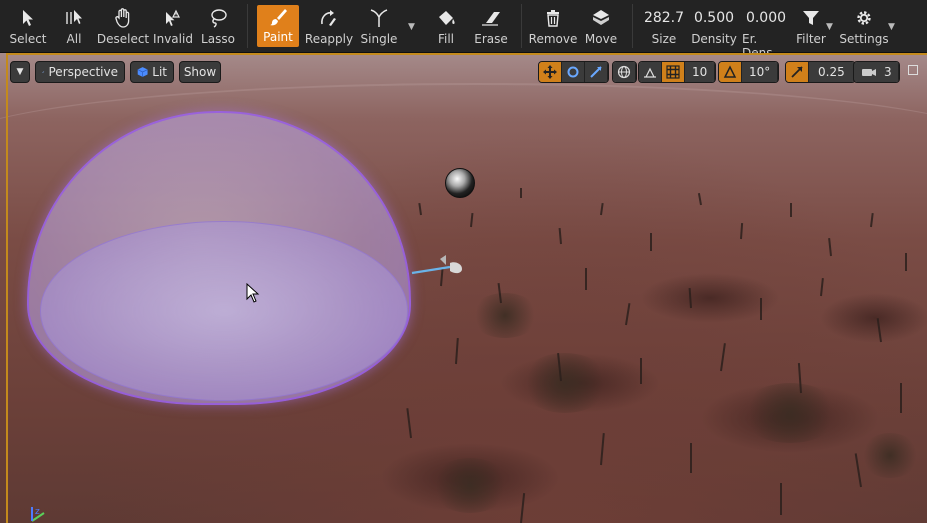 The image size is (927, 523). What do you see at coordinates (766, 30) in the screenshot?
I see `erase-density-field: 0.000 Er. Dens.` at bounding box center [766, 30].